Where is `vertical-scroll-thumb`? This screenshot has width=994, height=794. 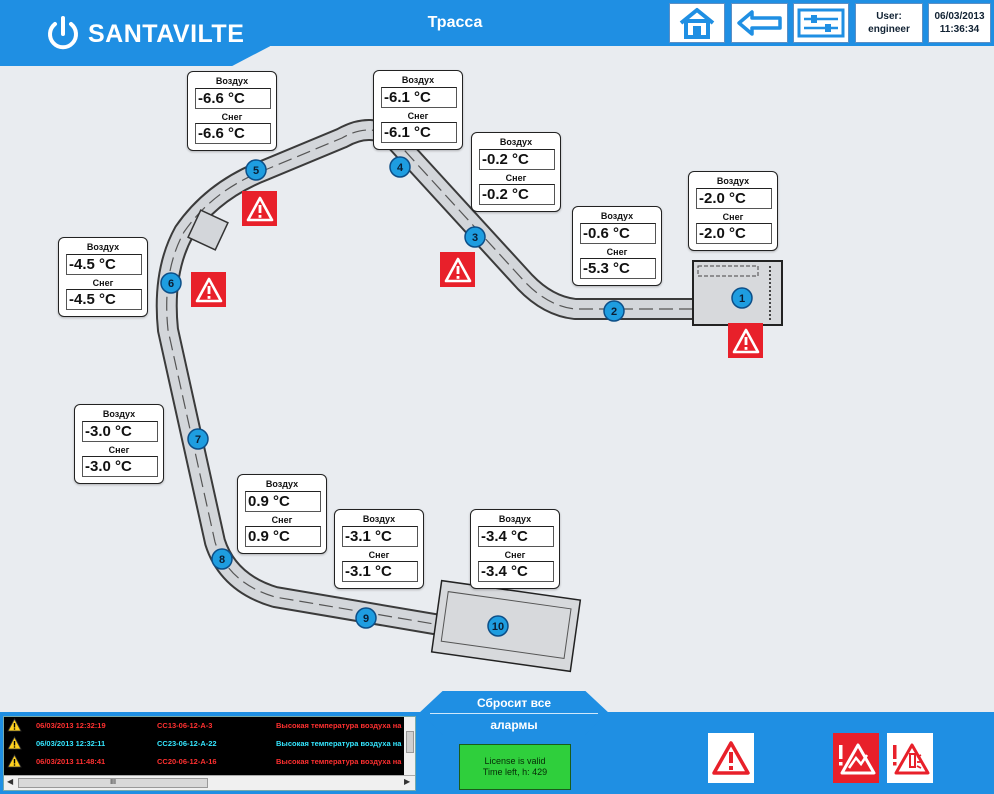 vertical-scroll-thumb is located at coordinates (410, 742).